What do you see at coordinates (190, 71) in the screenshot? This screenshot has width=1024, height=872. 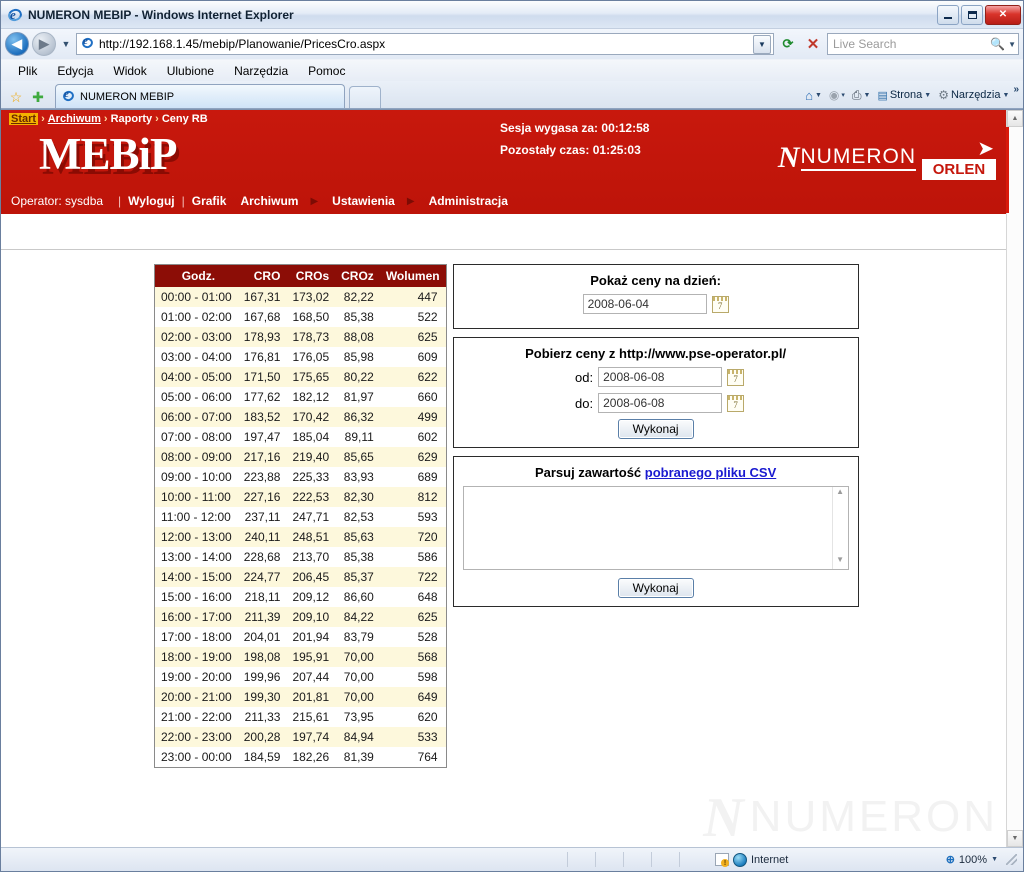 I see `menu-ulubione: Ulubione` at bounding box center [190, 71].